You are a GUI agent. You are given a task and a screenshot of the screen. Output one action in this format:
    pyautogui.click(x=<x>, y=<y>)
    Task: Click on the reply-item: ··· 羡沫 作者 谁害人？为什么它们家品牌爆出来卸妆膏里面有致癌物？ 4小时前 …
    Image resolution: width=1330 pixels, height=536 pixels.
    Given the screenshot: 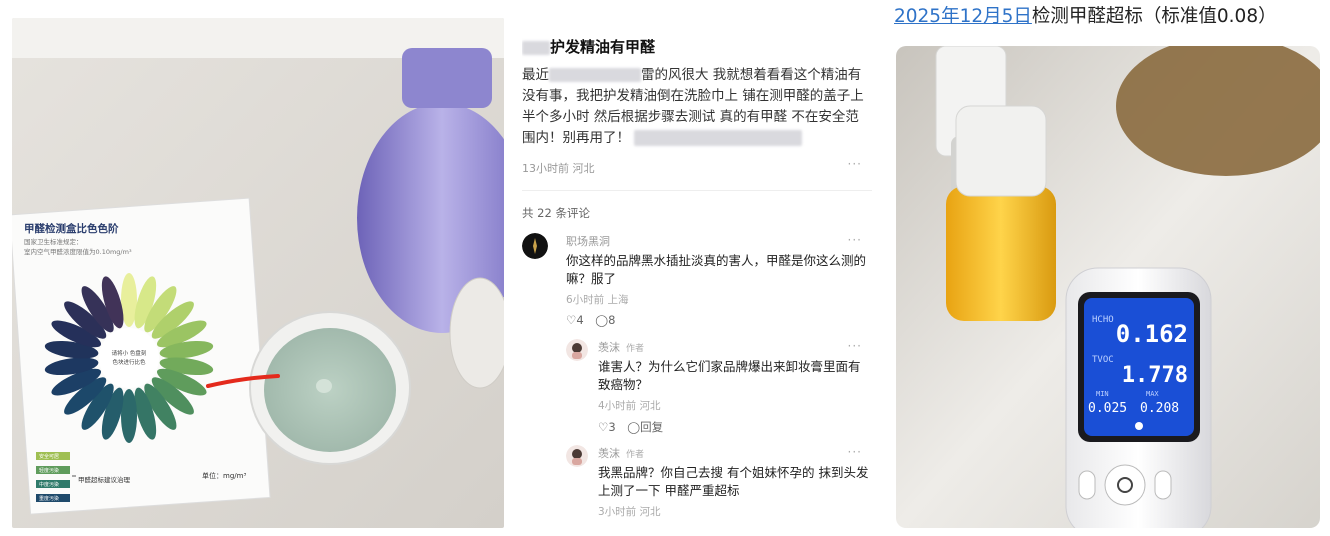 What is the action you would take?
    pyautogui.click(x=719, y=387)
    